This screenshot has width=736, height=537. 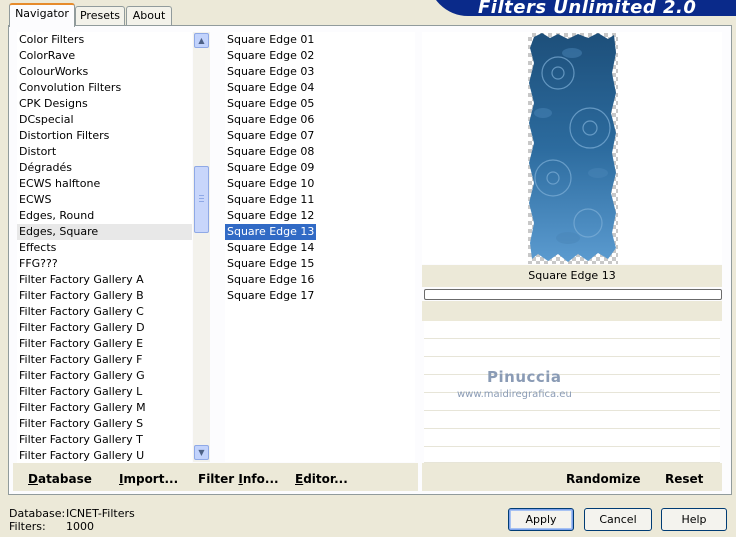 I want to click on chevron-up-icon: ▲, so click(x=201, y=40).